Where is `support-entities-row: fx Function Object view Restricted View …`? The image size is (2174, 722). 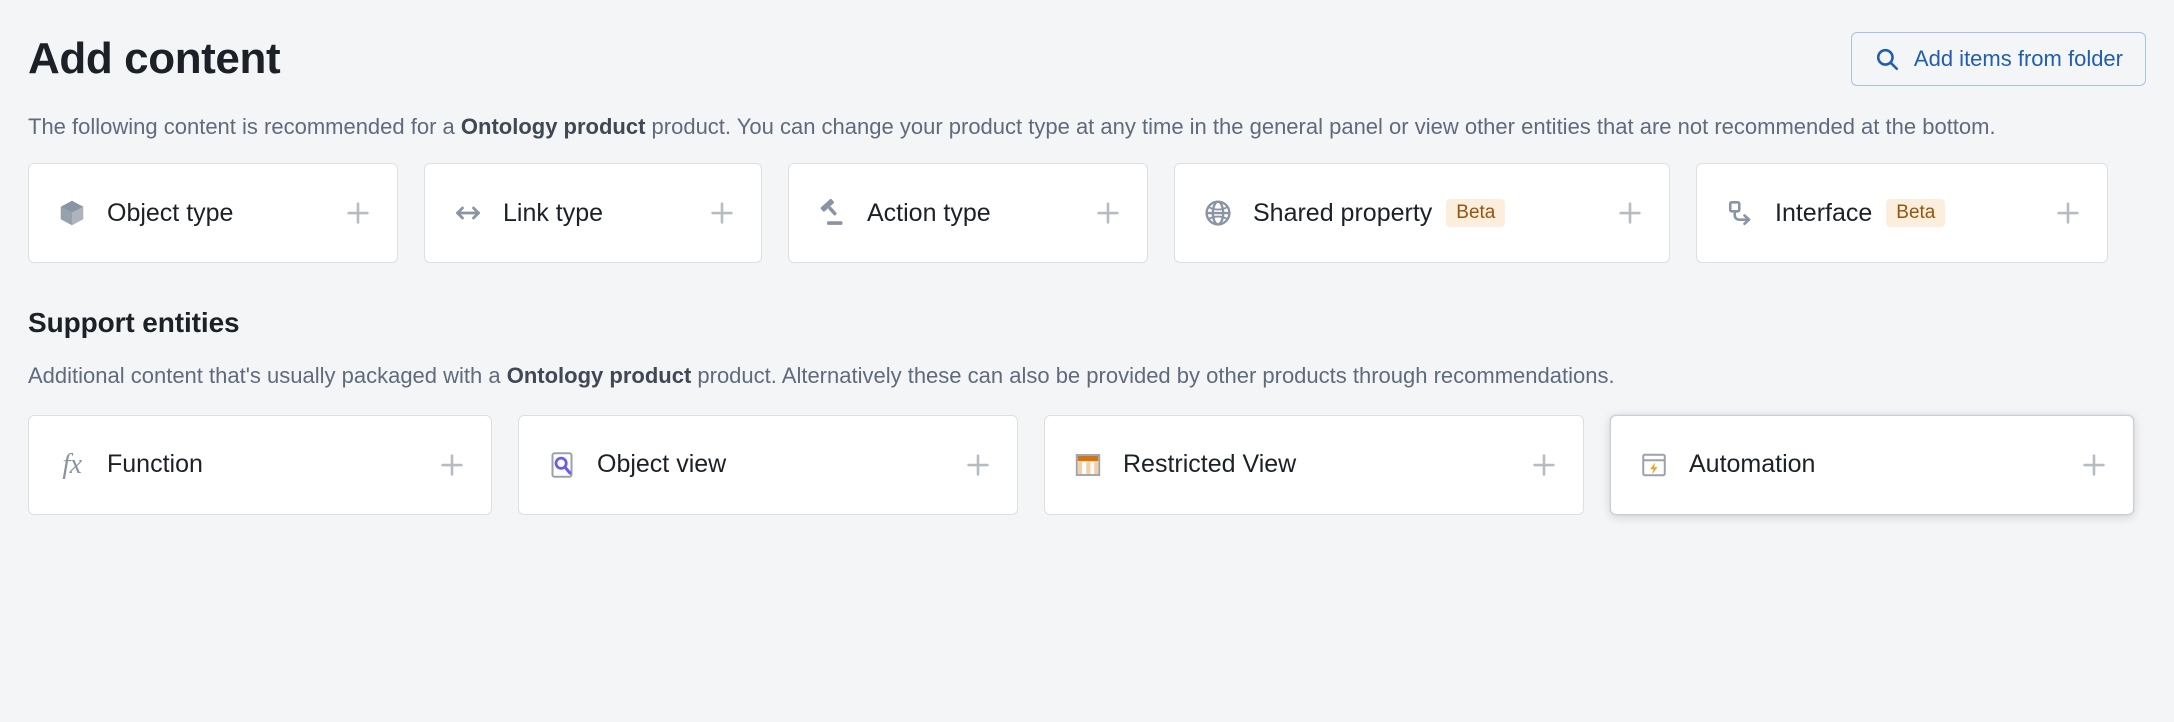 support-entities-row: fx Function Object view Restricted View … is located at coordinates (1087, 464).